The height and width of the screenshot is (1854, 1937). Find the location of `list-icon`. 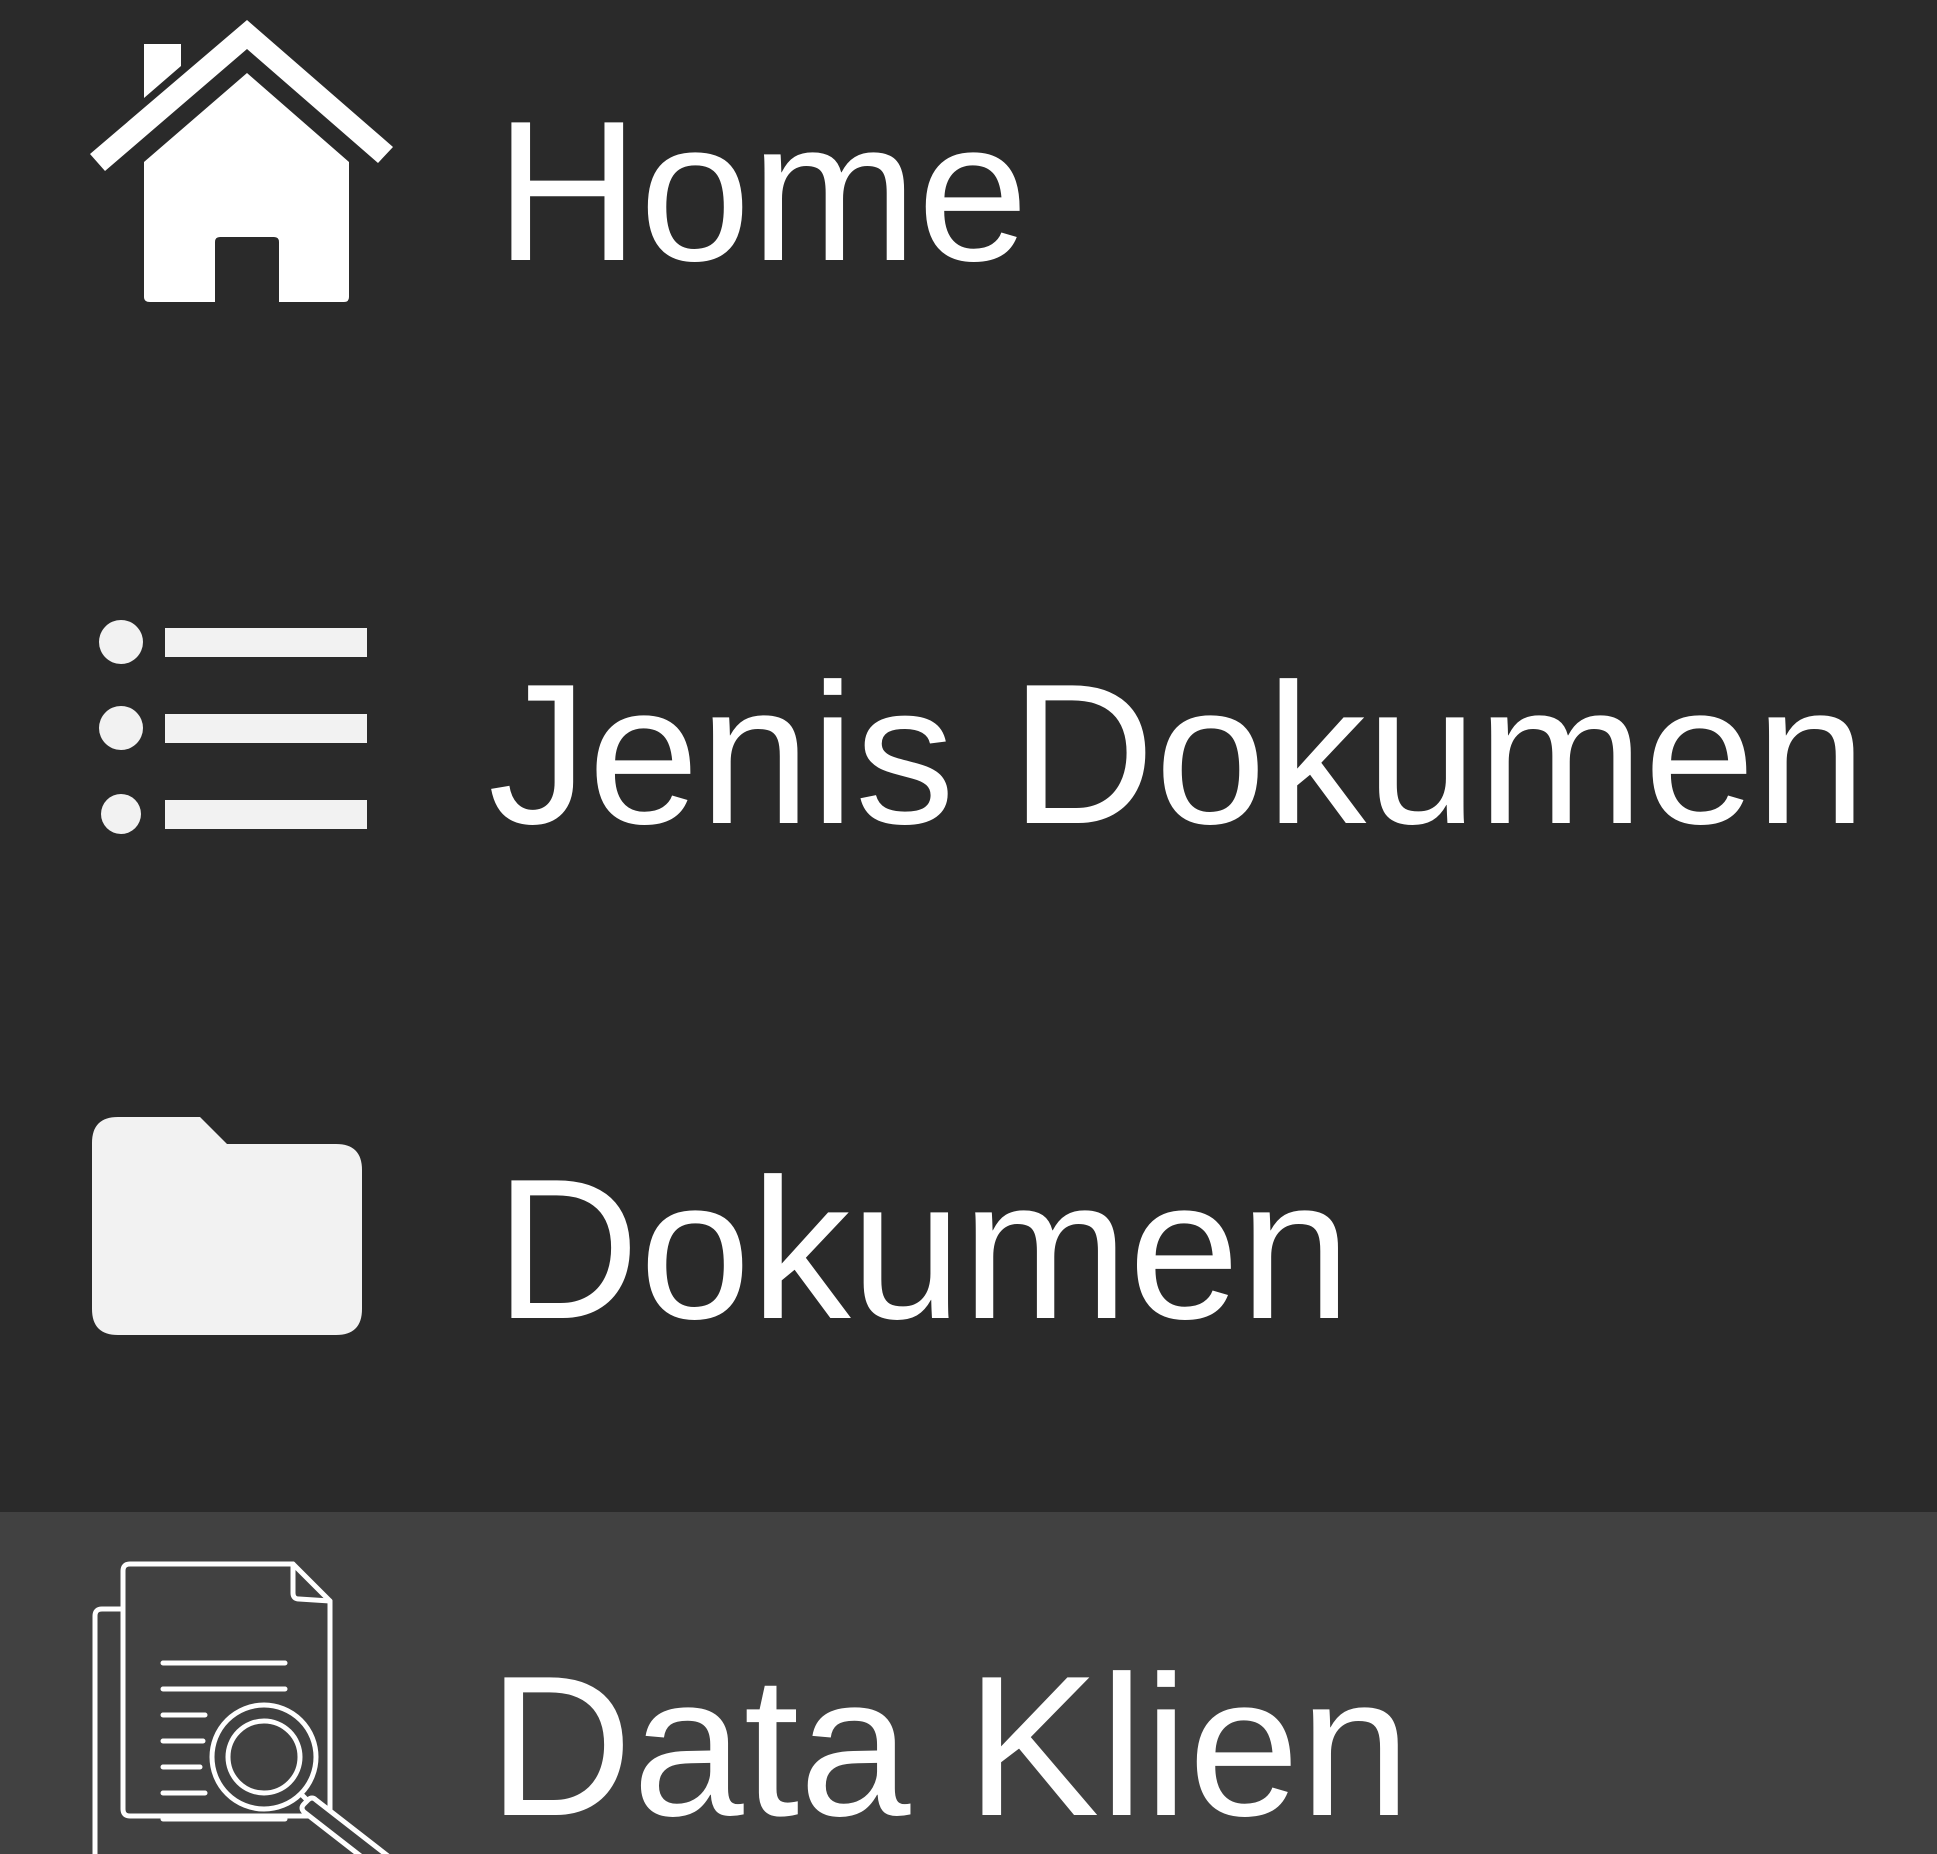

list-icon is located at coordinates (233, 727).